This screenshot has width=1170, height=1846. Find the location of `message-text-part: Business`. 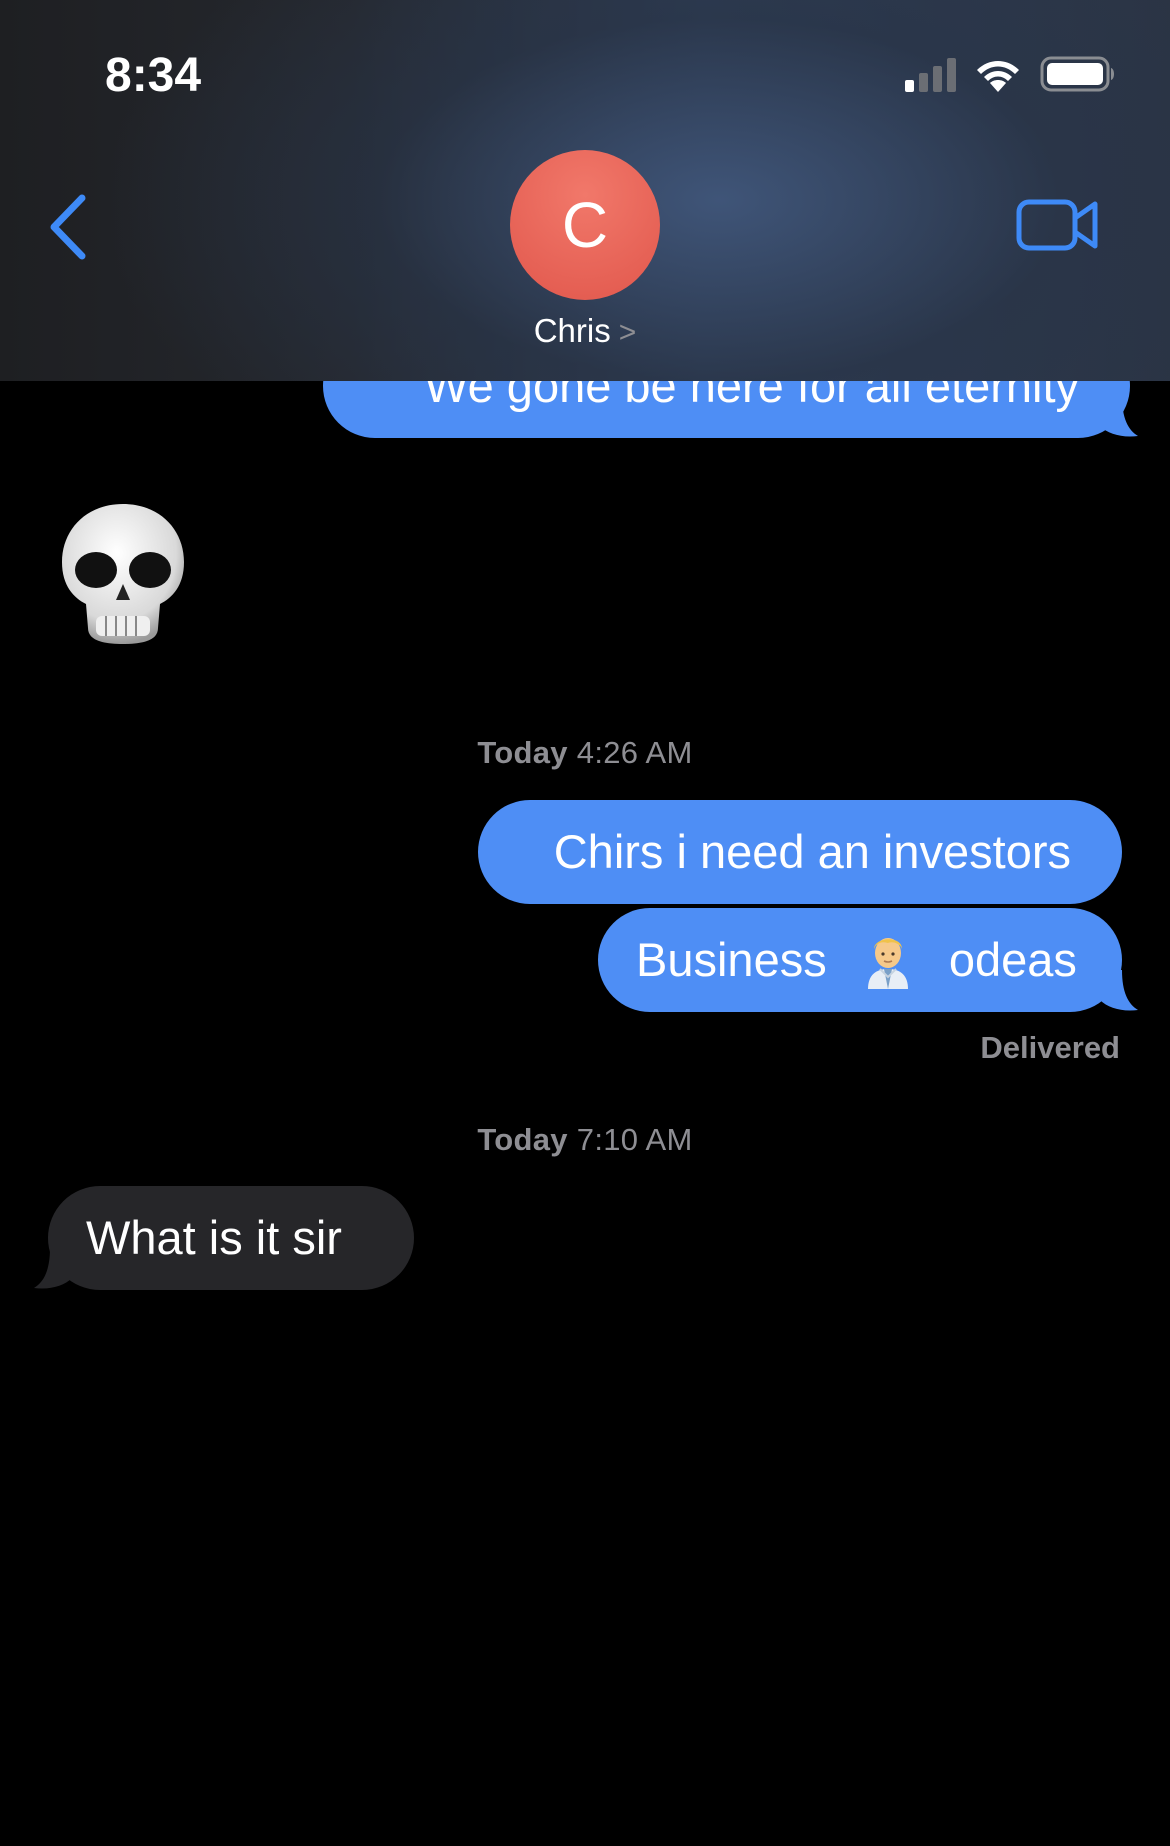

message-text-part: Business is located at coordinates (731, 959).